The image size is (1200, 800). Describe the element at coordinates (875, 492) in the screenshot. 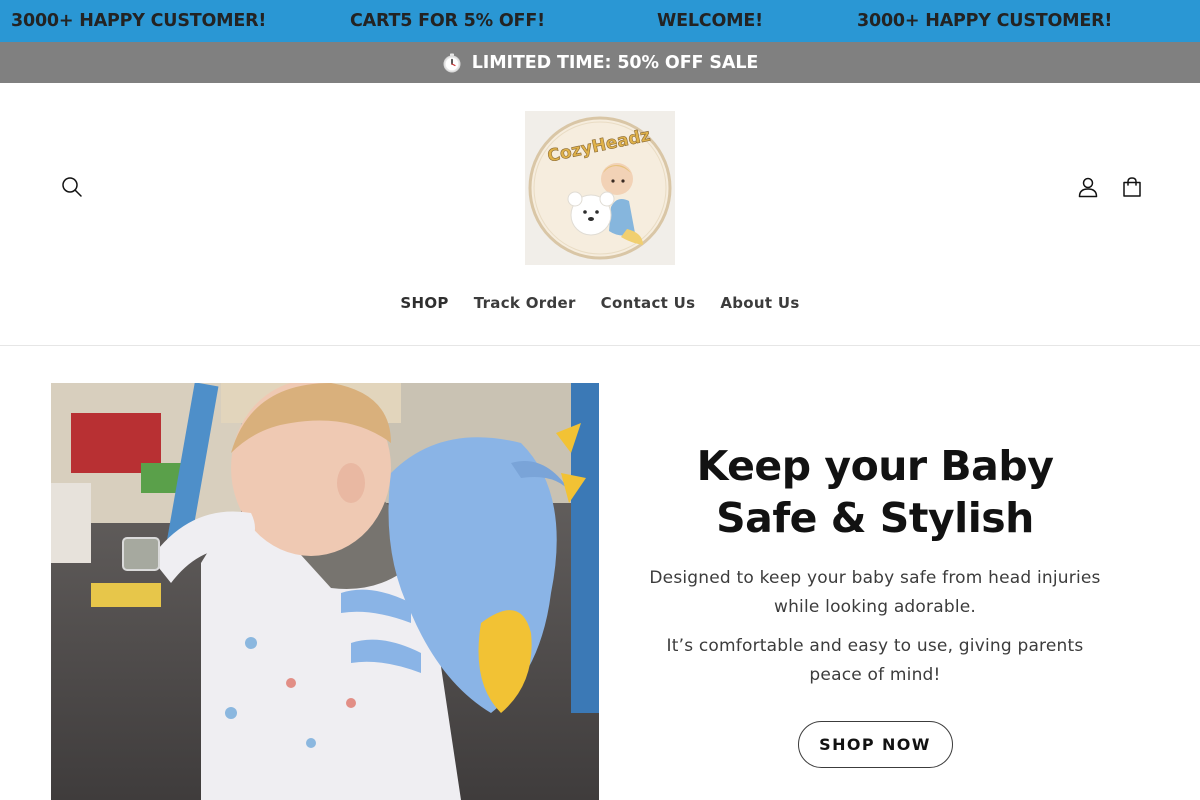

I see `hero-title: Keep your Baby Safe & Stylish` at that location.